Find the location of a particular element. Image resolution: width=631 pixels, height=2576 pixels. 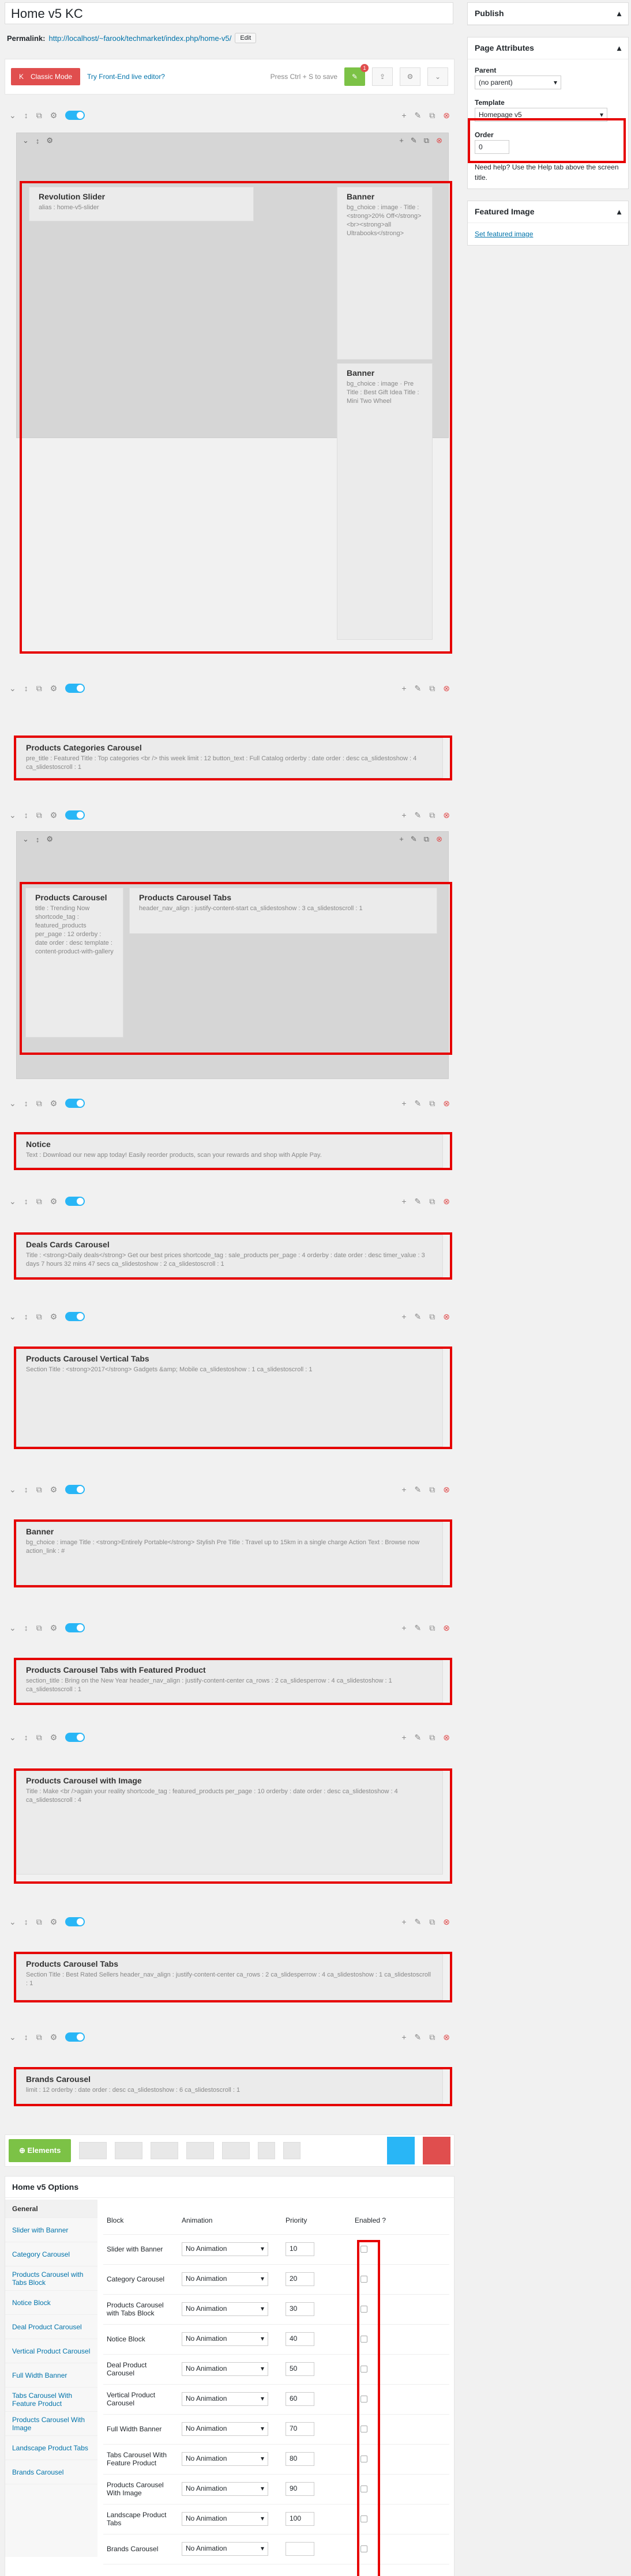

layout-3col-button is located at coordinates (165, 2150).